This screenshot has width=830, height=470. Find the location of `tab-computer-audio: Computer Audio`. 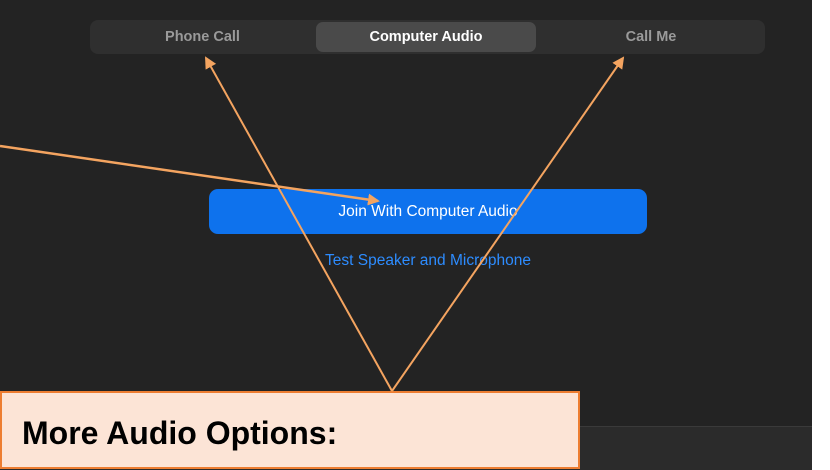

tab-computer-audio: Computer Audio is located at coordinates (426, 37).